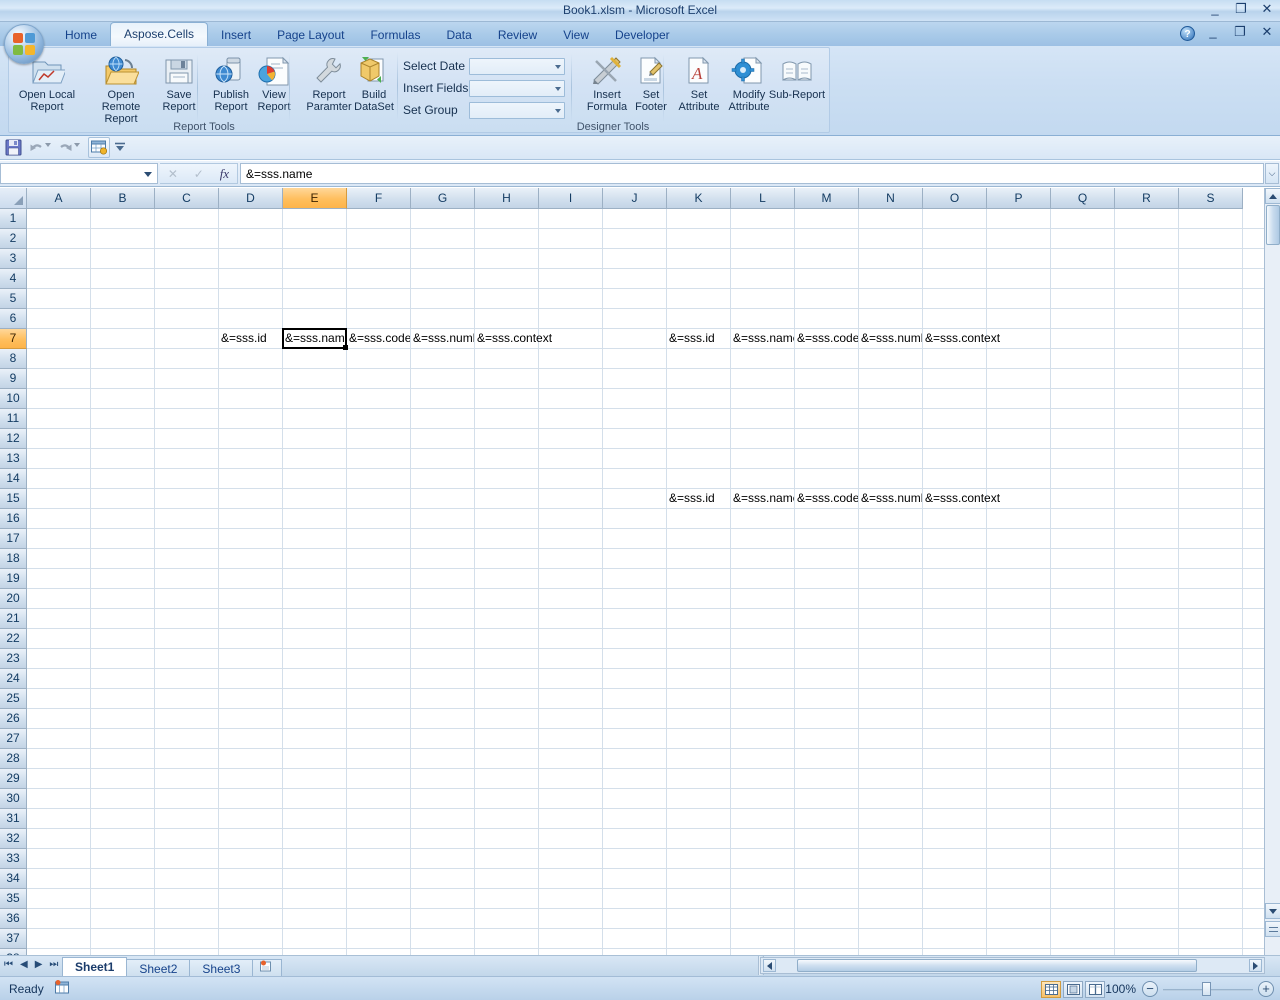 The image size is (1280, 1000). What do you see at coordinates (827, 198) in the screenshot?
I see `column-header-m: M` at bounding box center [827, 198].